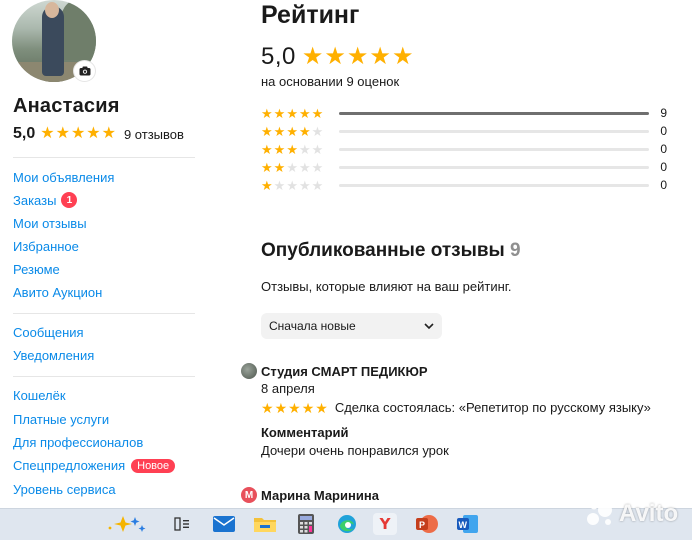 This screenshot has height=540, width=692. I want to click on review-author: М Марина Маринина, so click(310, 495).